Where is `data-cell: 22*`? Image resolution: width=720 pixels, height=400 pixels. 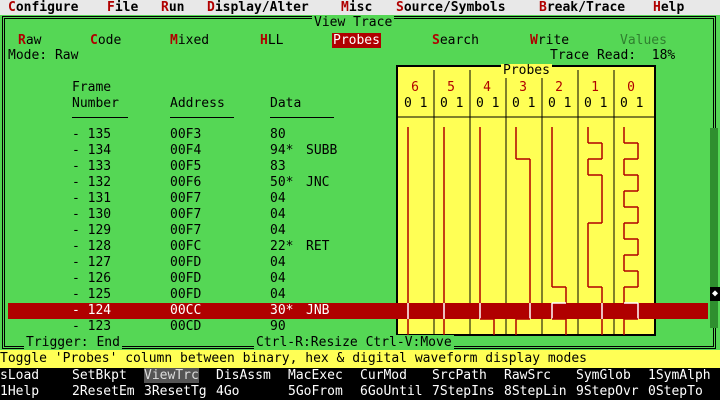
data-cell: 22* is located at coordinates (282, 246).